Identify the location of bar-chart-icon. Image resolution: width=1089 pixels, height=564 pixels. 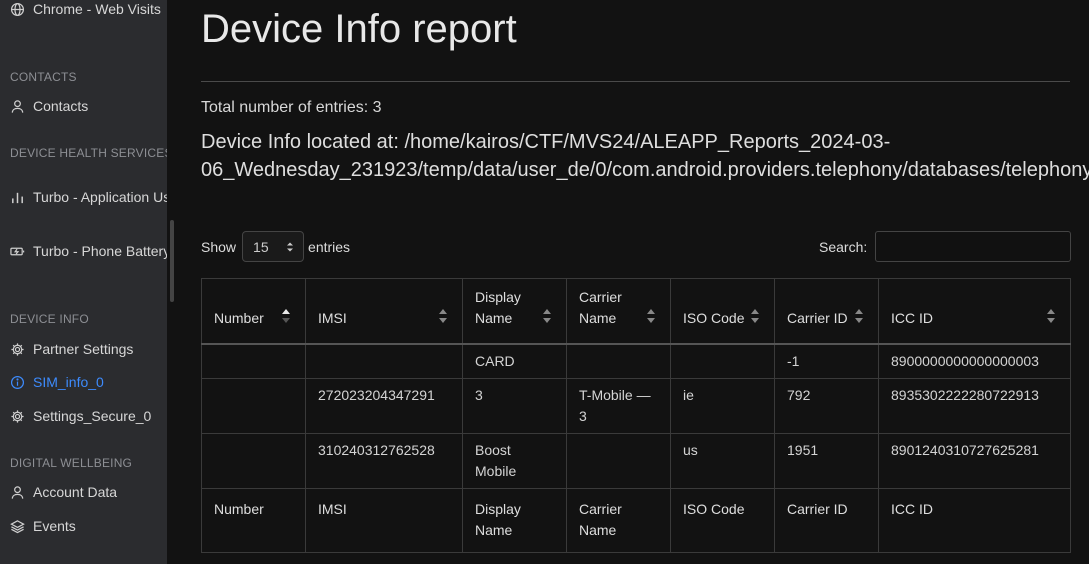
(17, 197).